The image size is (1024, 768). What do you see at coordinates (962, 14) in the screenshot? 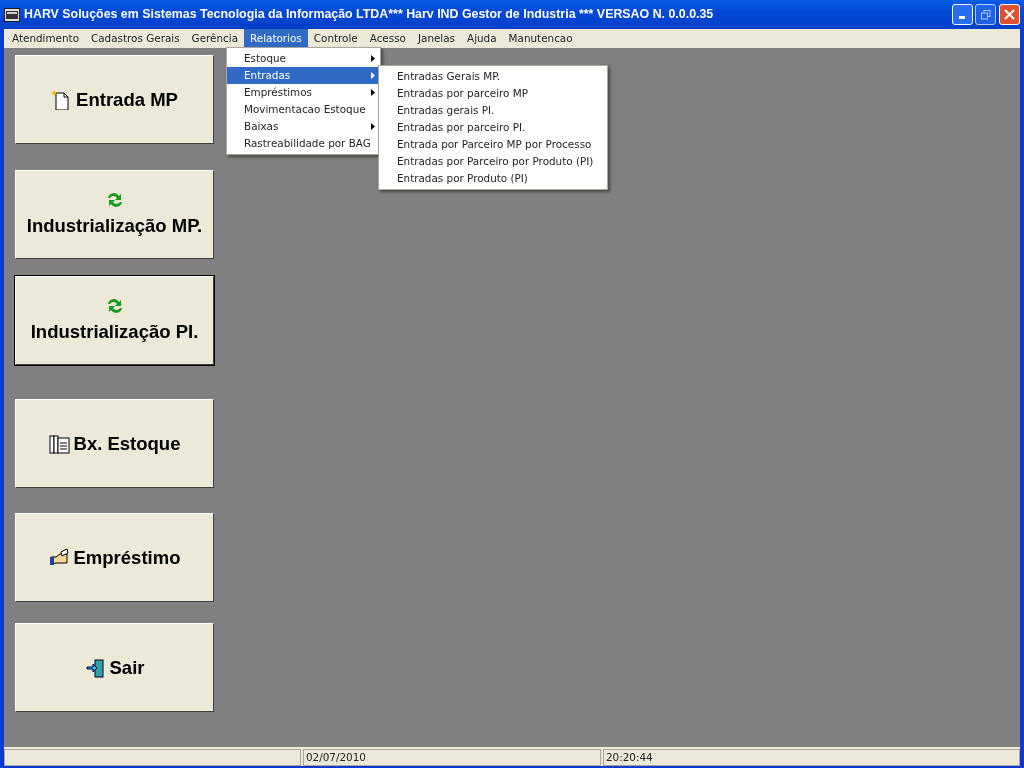
I see `minimize-button` at bounding box center [962, 14].